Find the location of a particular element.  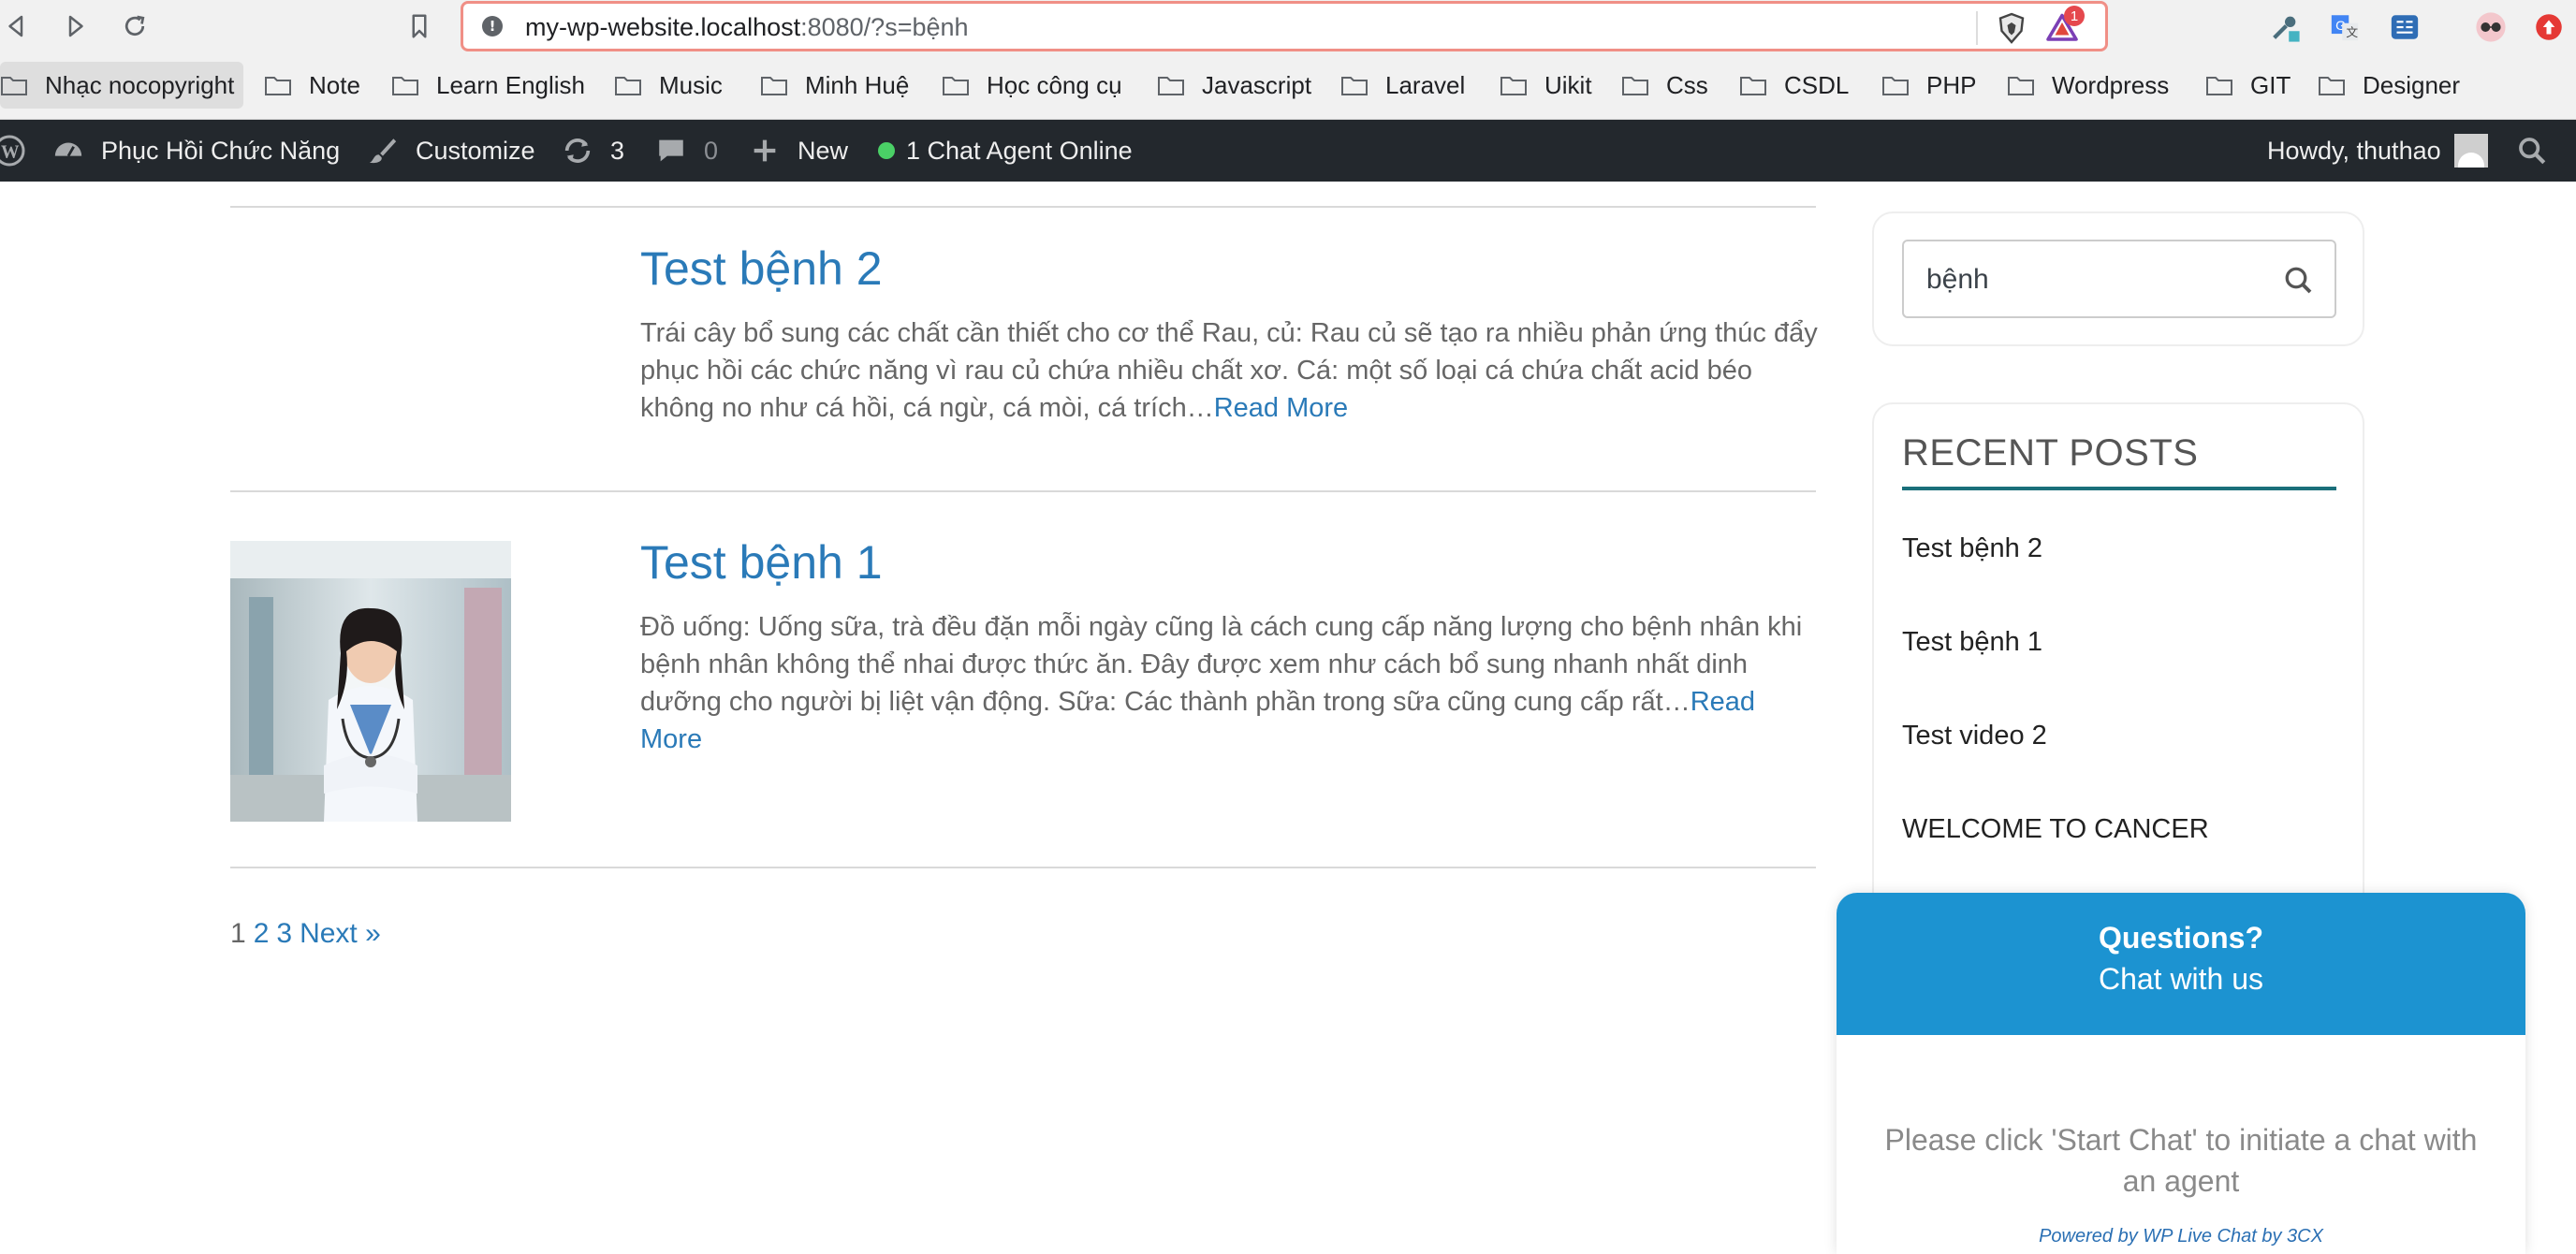

url-text: my-wp-website.localhost:8080/?s=bệnh is located at coordinates (747, 27).